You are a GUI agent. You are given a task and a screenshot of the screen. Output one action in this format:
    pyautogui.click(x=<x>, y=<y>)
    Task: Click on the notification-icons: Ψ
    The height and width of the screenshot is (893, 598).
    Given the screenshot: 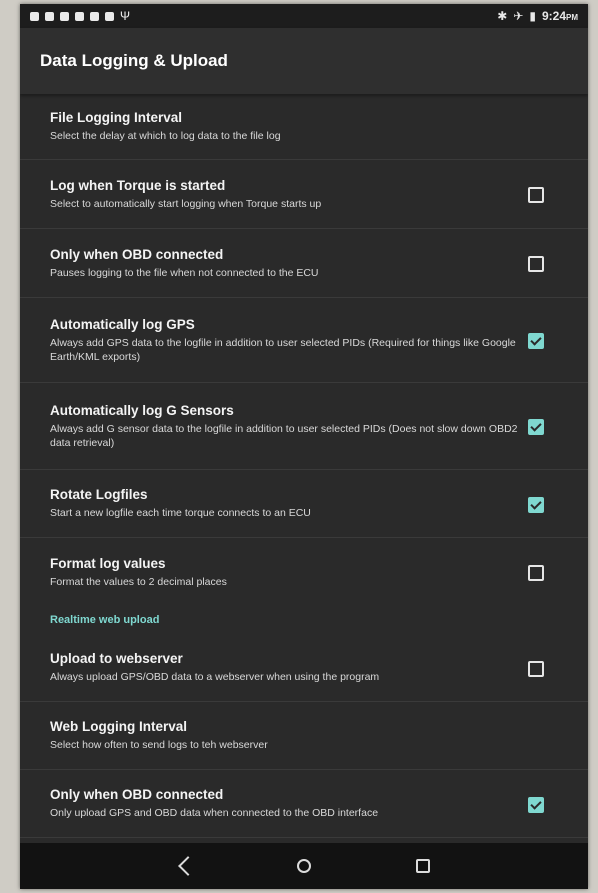 What is the action you would take?
    pyautogui.click(x=80, y=15)
    